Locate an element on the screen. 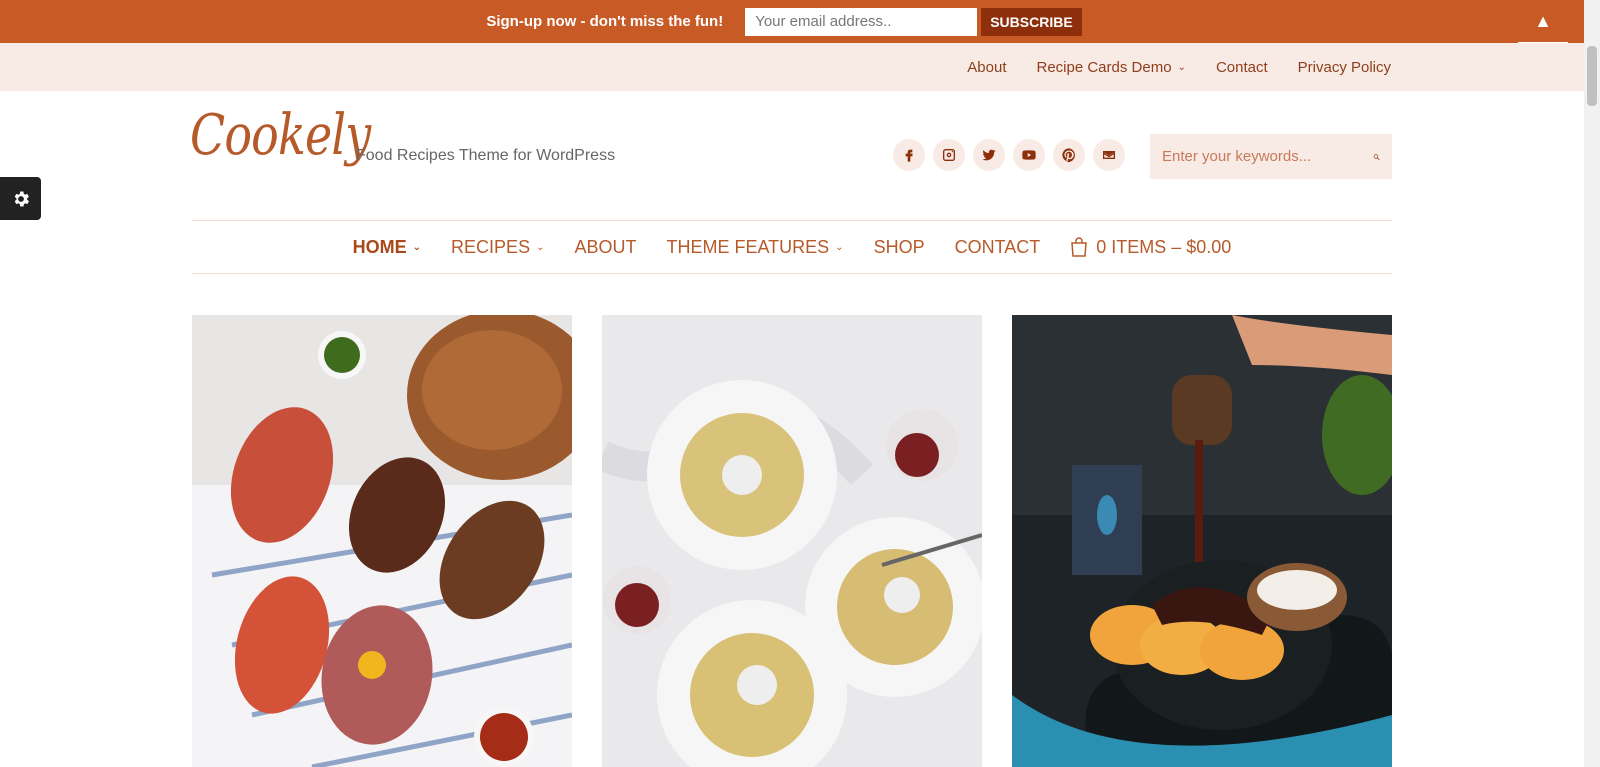 This screenshot has height=767, width=1600. subscribe-button: SUBSCRIBE is located at coordinates (1031, 21).